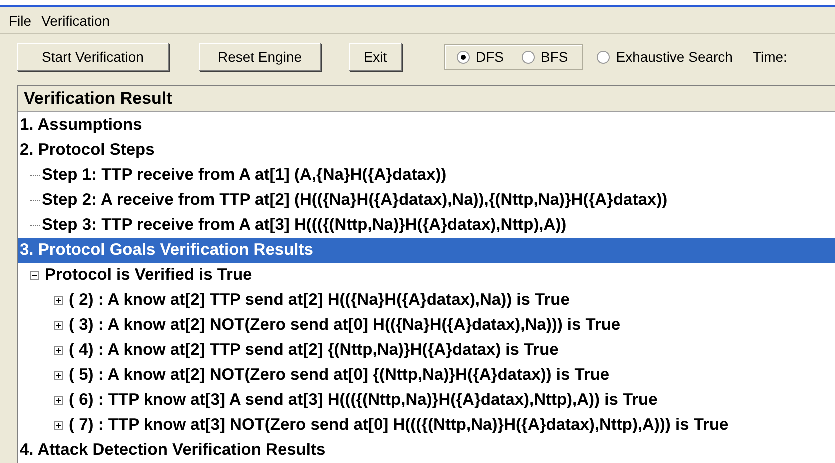  Describe the element at coordinates (490, 57) in the screenshot. I see `radio-label: DFS` at that location.